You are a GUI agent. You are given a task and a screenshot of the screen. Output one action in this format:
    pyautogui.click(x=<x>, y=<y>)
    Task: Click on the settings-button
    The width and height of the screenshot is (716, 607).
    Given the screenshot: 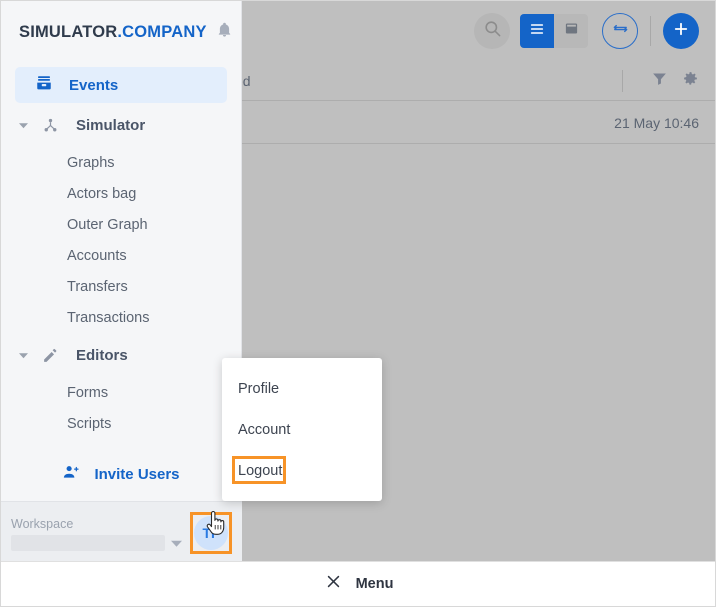 What is the action you would take?
    pyautogui.click(x=690, y=81)
    